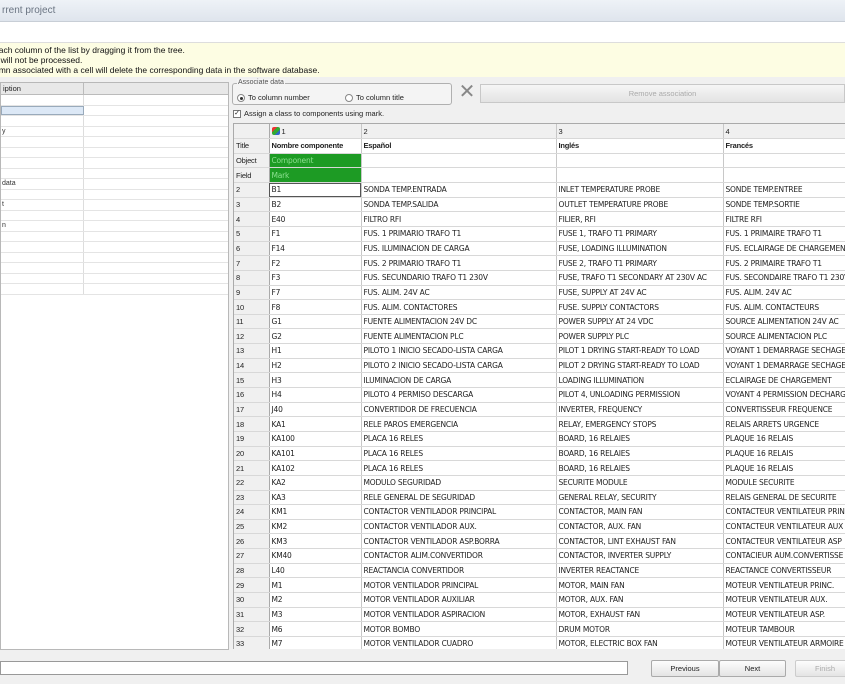 This screenshot has width=845, height=684. I want to click on table-cell: MOTEUR VENTILATEUR ARMOIRE, so click(784, 642).